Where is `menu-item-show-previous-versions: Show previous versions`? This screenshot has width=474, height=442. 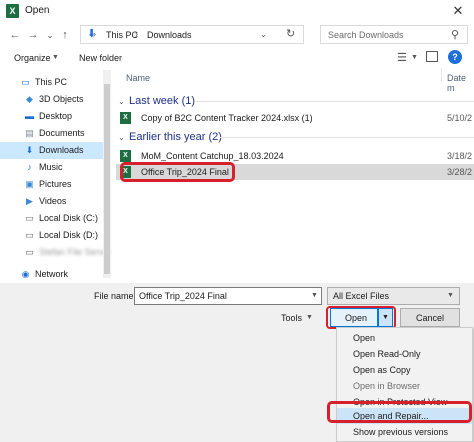
menu-item-show-previous-versions: Show previous versions is located at coordinates (404, 432).